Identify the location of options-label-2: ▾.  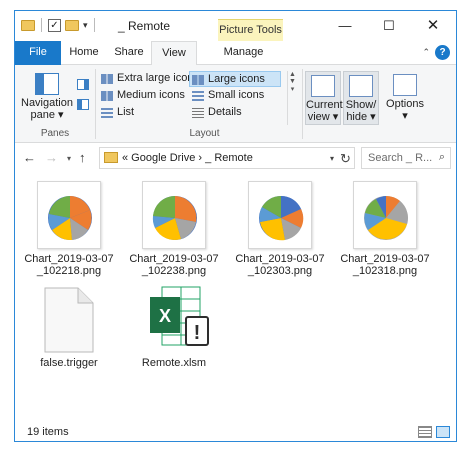
(405, 116).